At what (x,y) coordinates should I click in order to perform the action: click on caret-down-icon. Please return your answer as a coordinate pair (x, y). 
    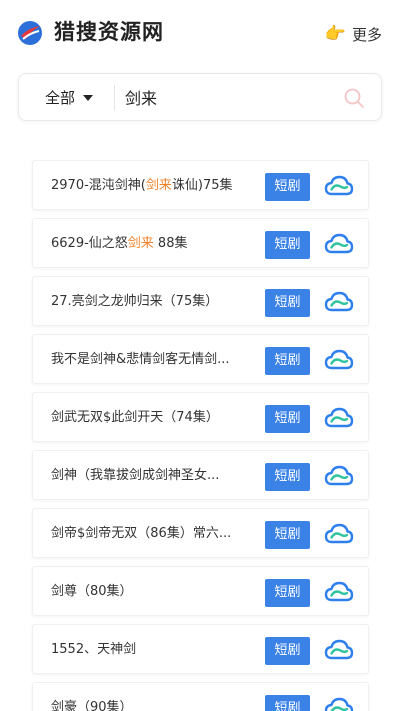
    Looking at the image, I should click on (88, 98).